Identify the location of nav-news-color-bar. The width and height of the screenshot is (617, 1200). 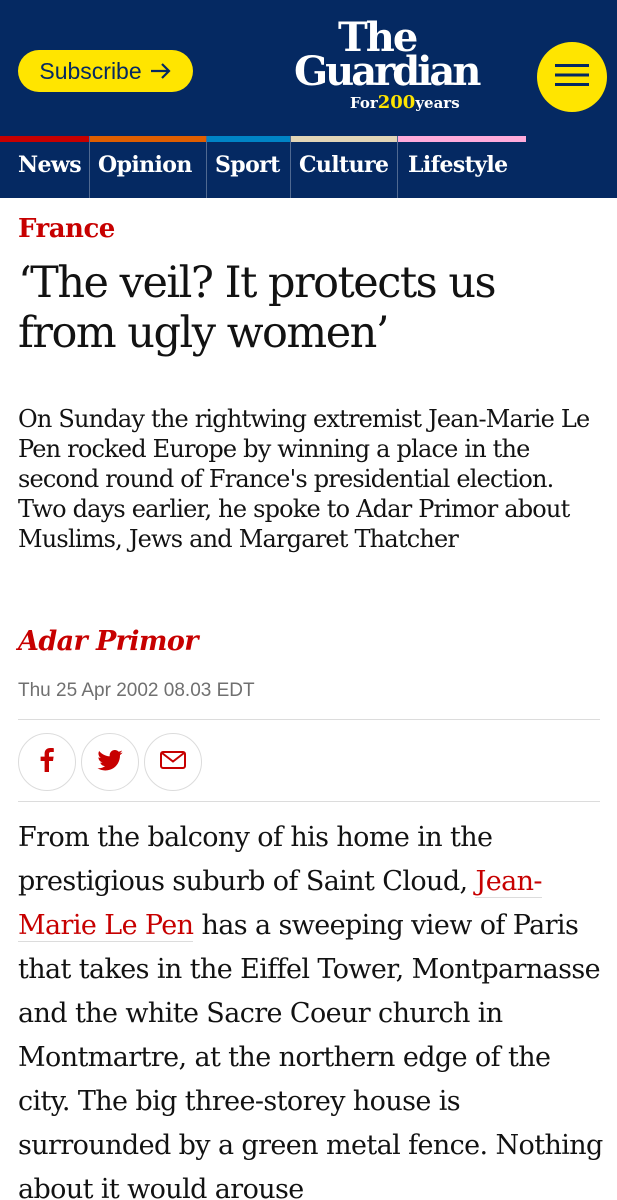
(44, 139).